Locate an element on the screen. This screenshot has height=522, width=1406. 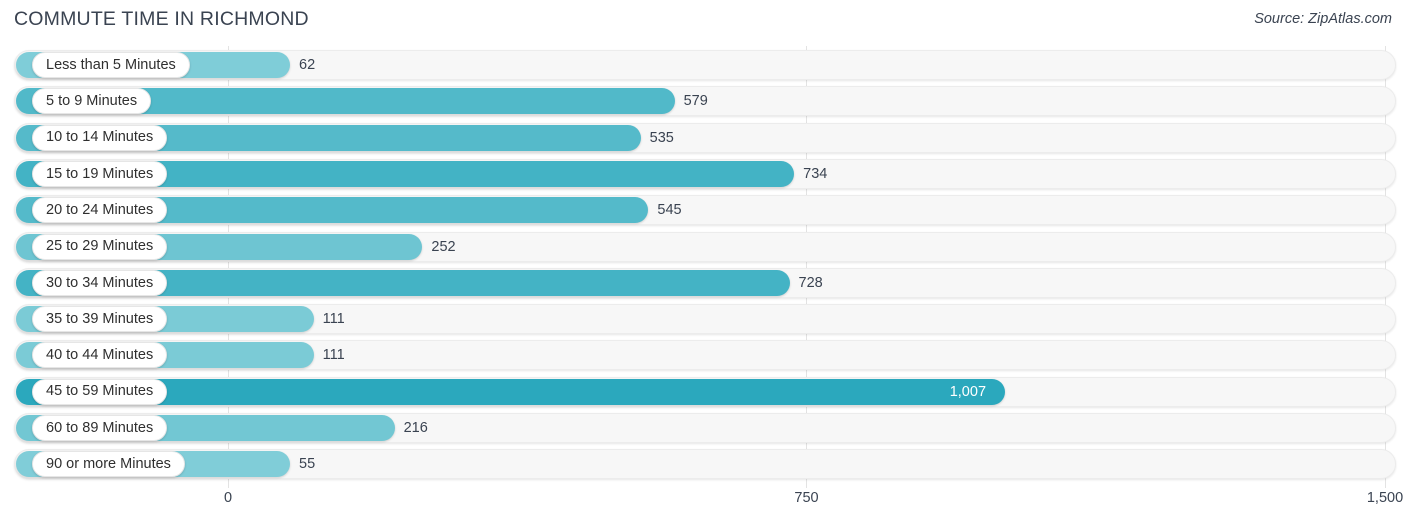
category-label-pill: 30 to 34 Minutes is located at coordinates (100, 282).